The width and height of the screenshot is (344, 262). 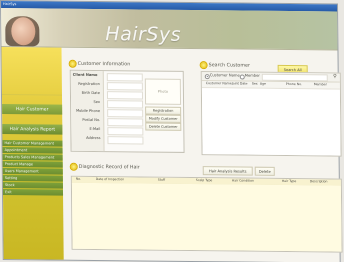 I want to click on col-customer-name: Customer Name, so click(x=218, y=83).